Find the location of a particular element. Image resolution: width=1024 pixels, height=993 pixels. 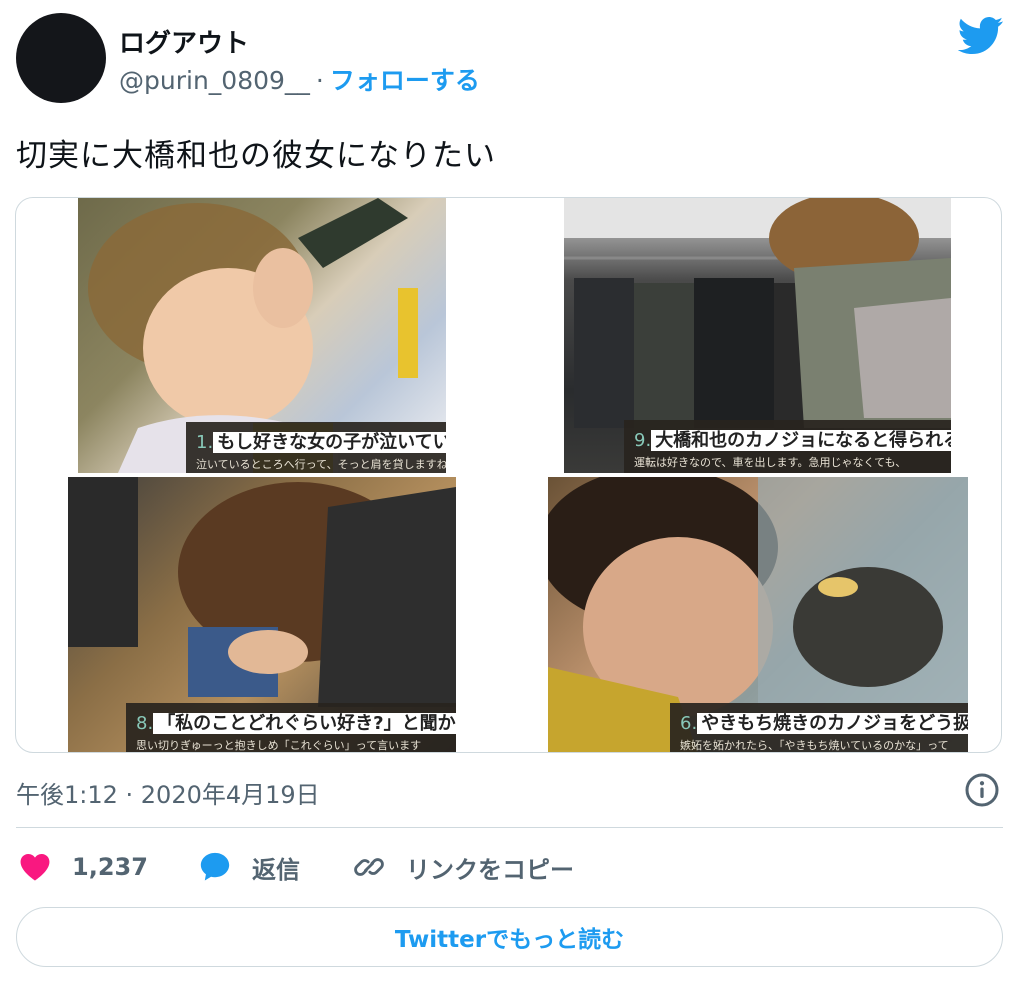

action-bar: 1,237 返信 リンクをコピー is located at coordinates (513, 867).